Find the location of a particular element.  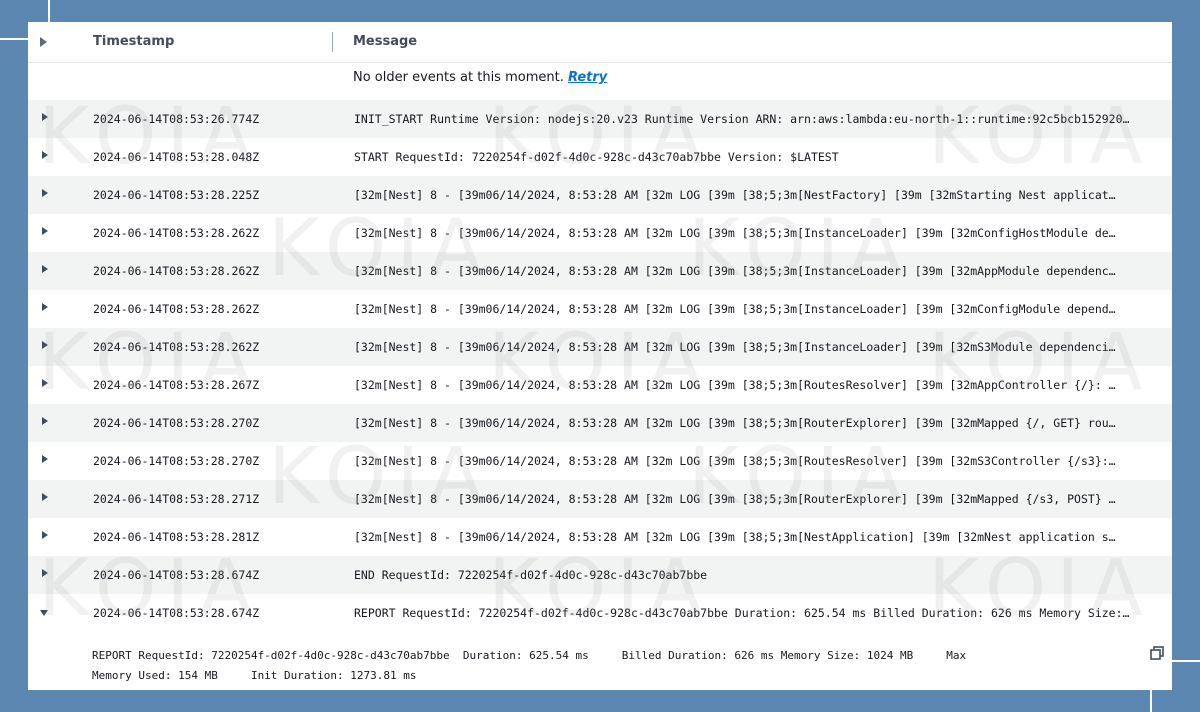

collapse-row-icon is located at coordinates (44, 613).